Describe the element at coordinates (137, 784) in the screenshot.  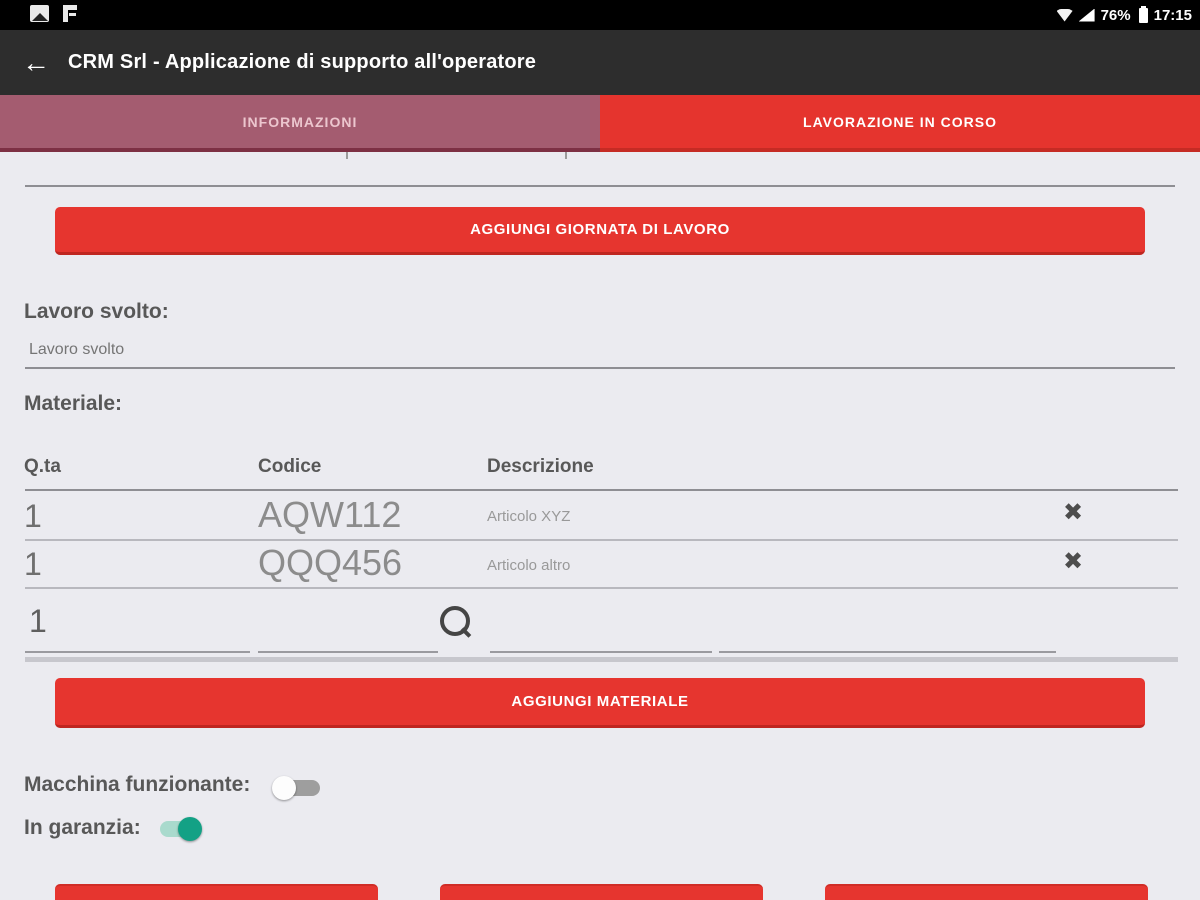
I see `machine-working-label: Macchina funzionante:` at that location.